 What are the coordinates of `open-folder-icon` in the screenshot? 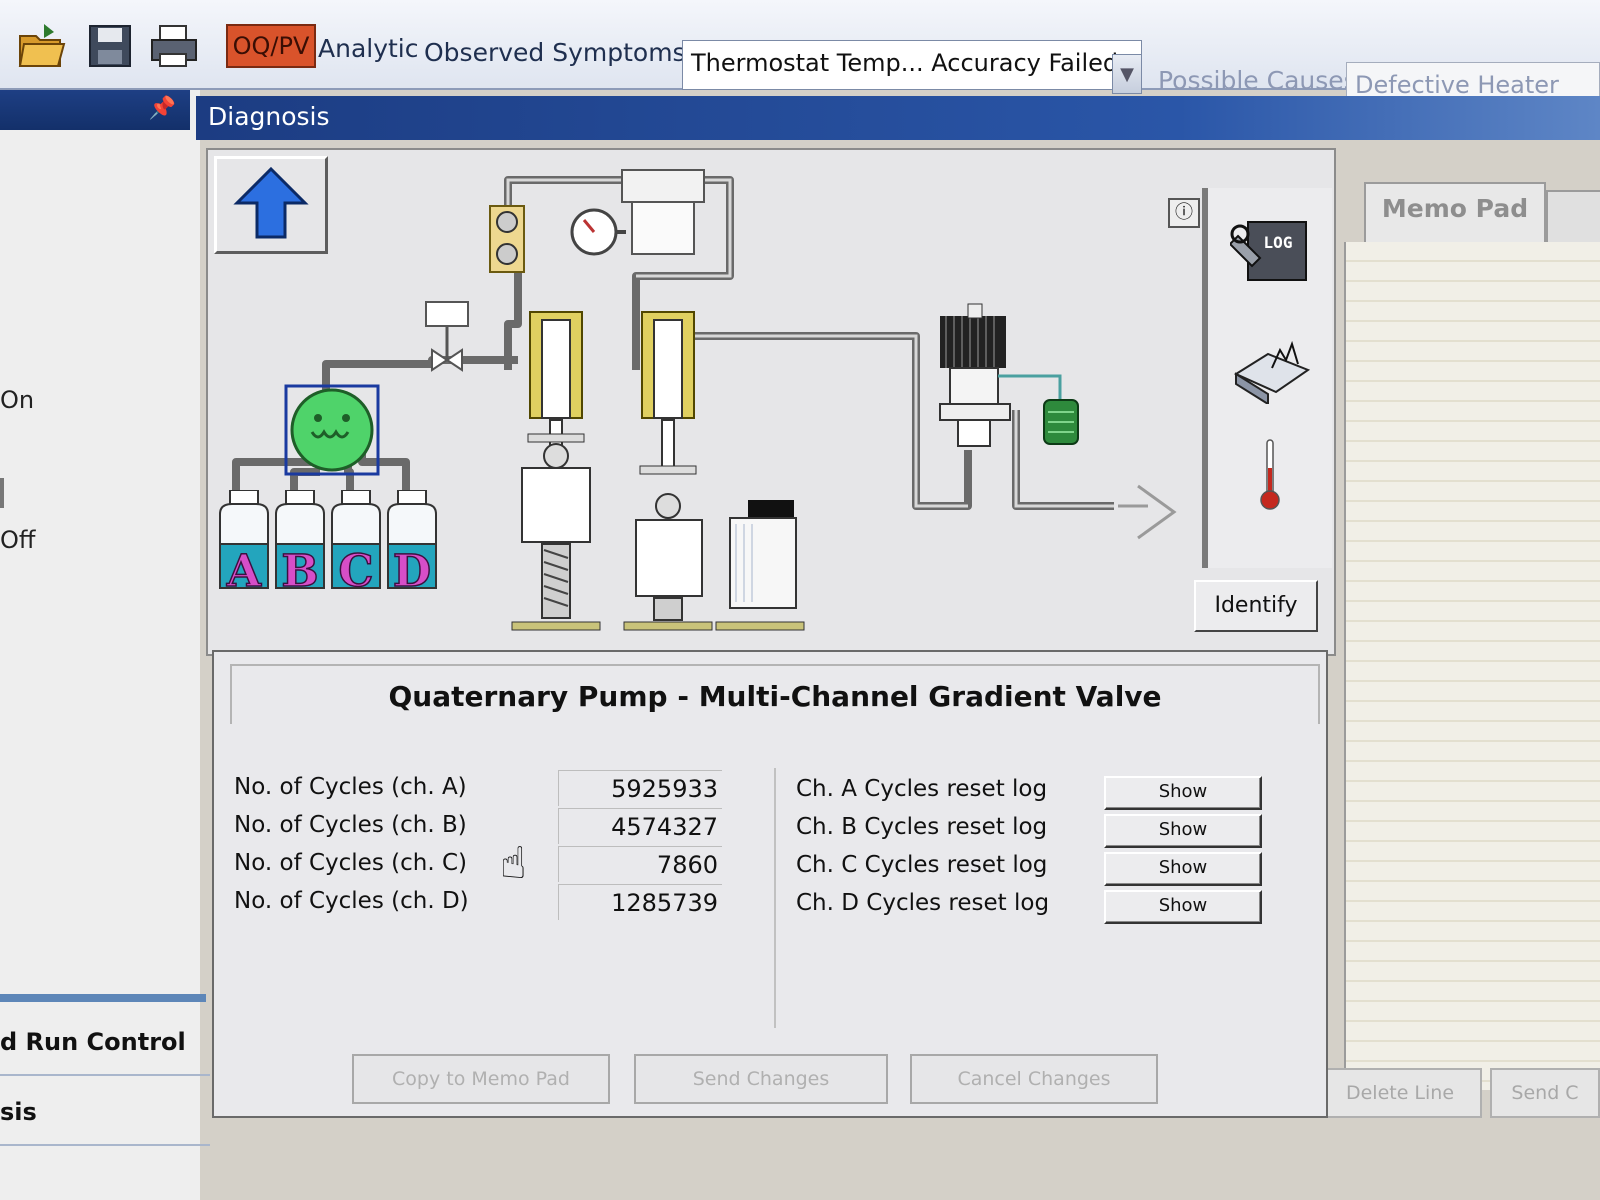 It's located at (42, 46).